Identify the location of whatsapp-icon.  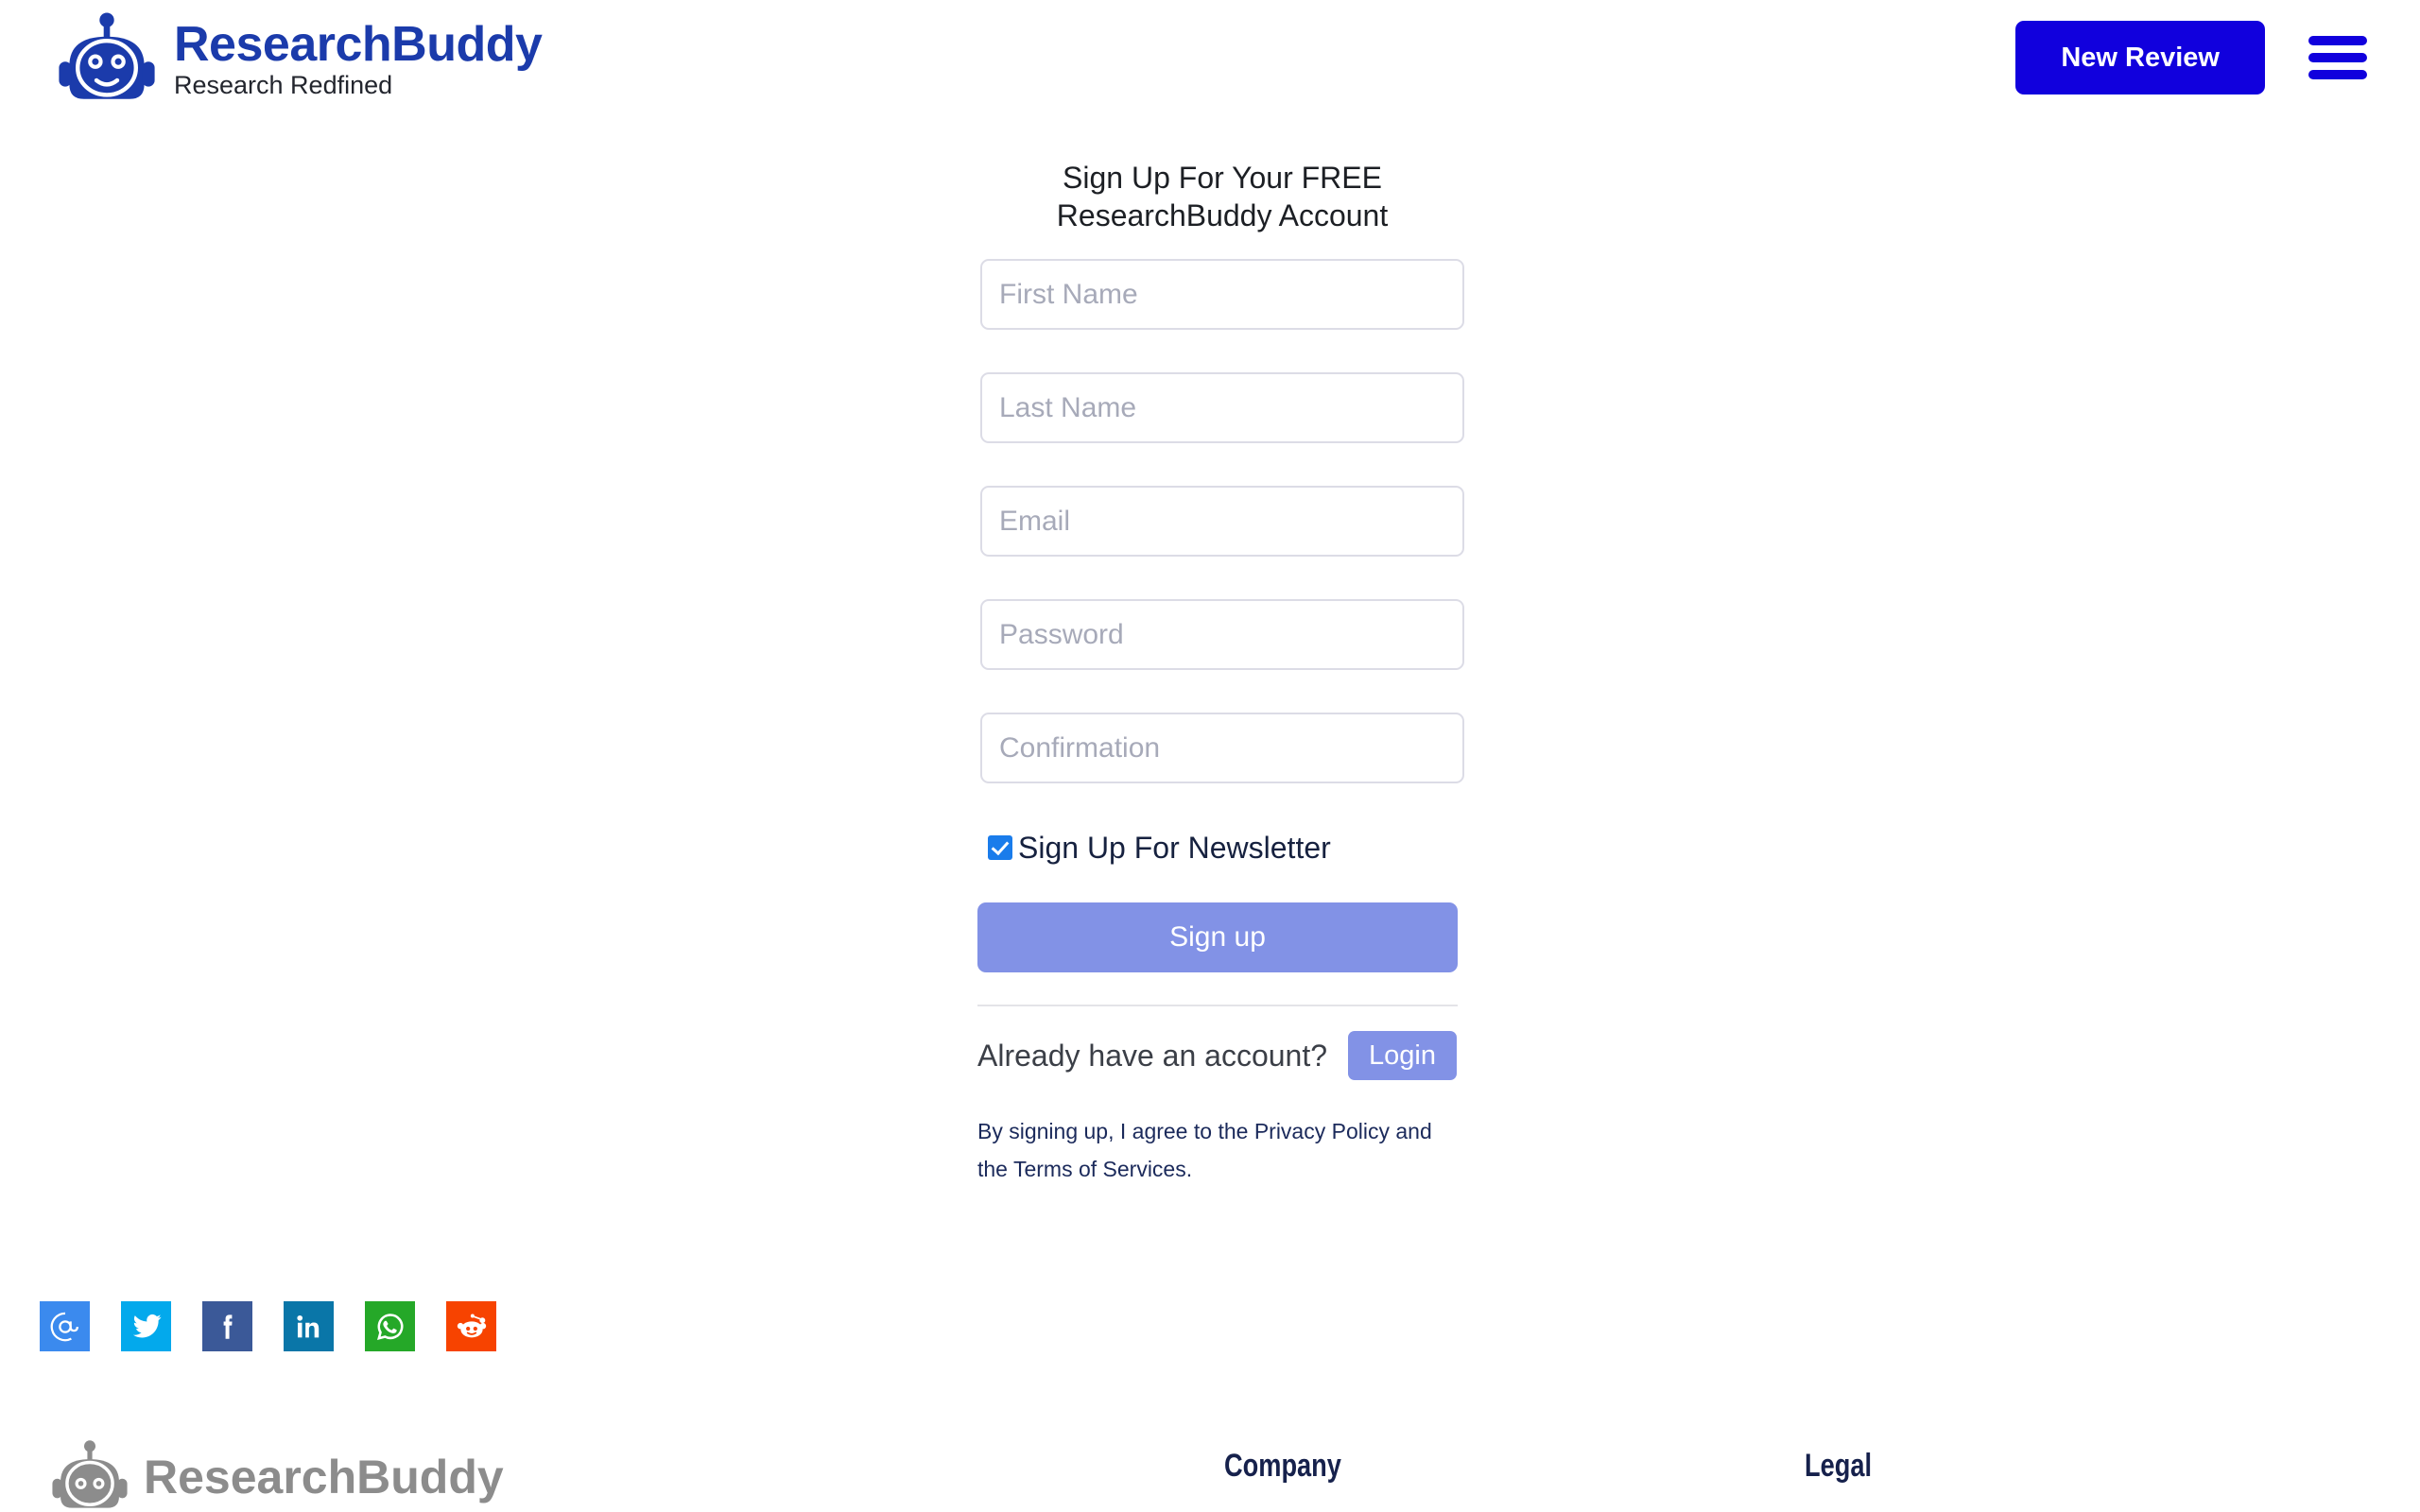
(389, 1326).